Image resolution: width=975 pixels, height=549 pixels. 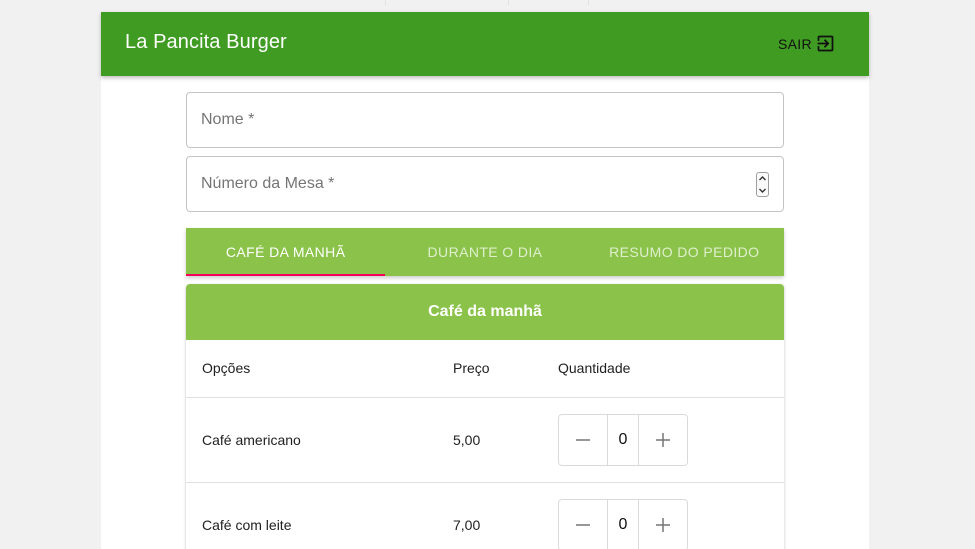 I want to click on table-header-row: Opções Preço Quantidade, so click(x=485, y=369).